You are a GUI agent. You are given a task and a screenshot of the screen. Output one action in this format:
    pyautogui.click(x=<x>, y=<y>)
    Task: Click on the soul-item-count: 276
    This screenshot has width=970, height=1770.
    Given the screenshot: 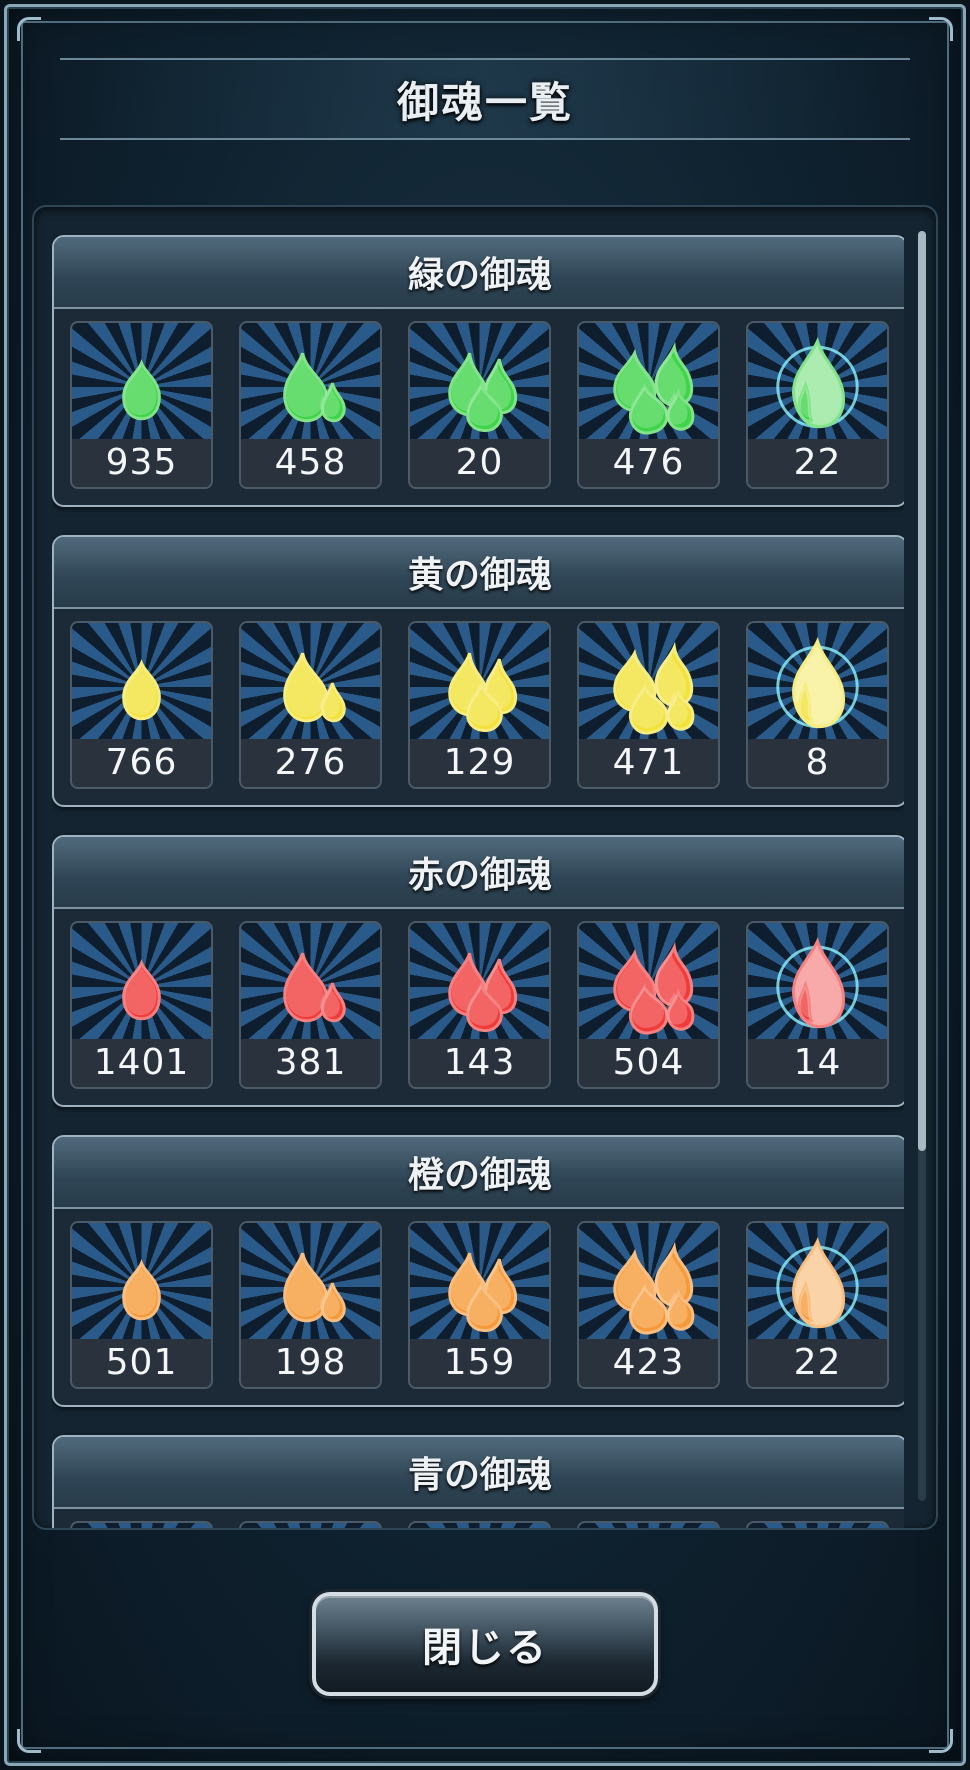 What is the action you would take?
    pyautogui.click(x=310, y=763)
    